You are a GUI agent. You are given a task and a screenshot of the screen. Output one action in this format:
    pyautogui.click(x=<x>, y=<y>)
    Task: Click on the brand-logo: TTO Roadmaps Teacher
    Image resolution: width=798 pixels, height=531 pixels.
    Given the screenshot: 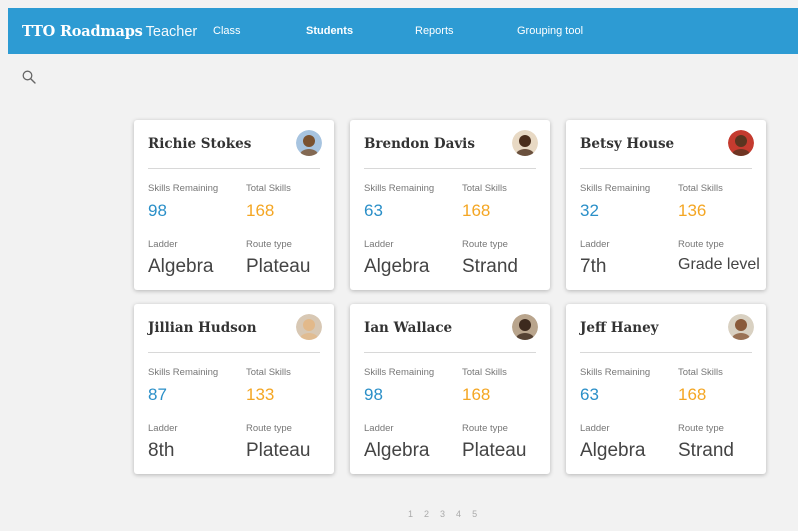 What is the action you would take?
    pyautogui.click(x=109, y=31)
    